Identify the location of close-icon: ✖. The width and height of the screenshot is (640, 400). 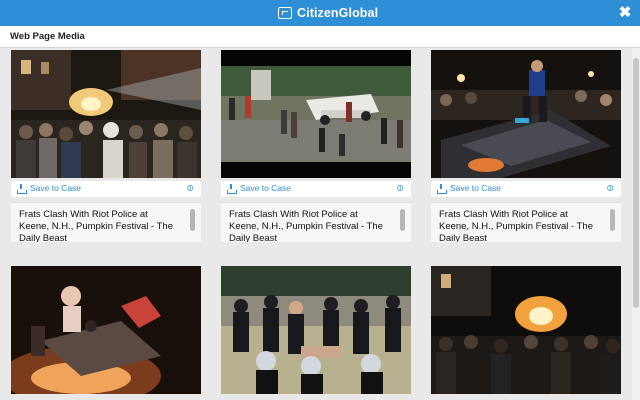
(625, 13).